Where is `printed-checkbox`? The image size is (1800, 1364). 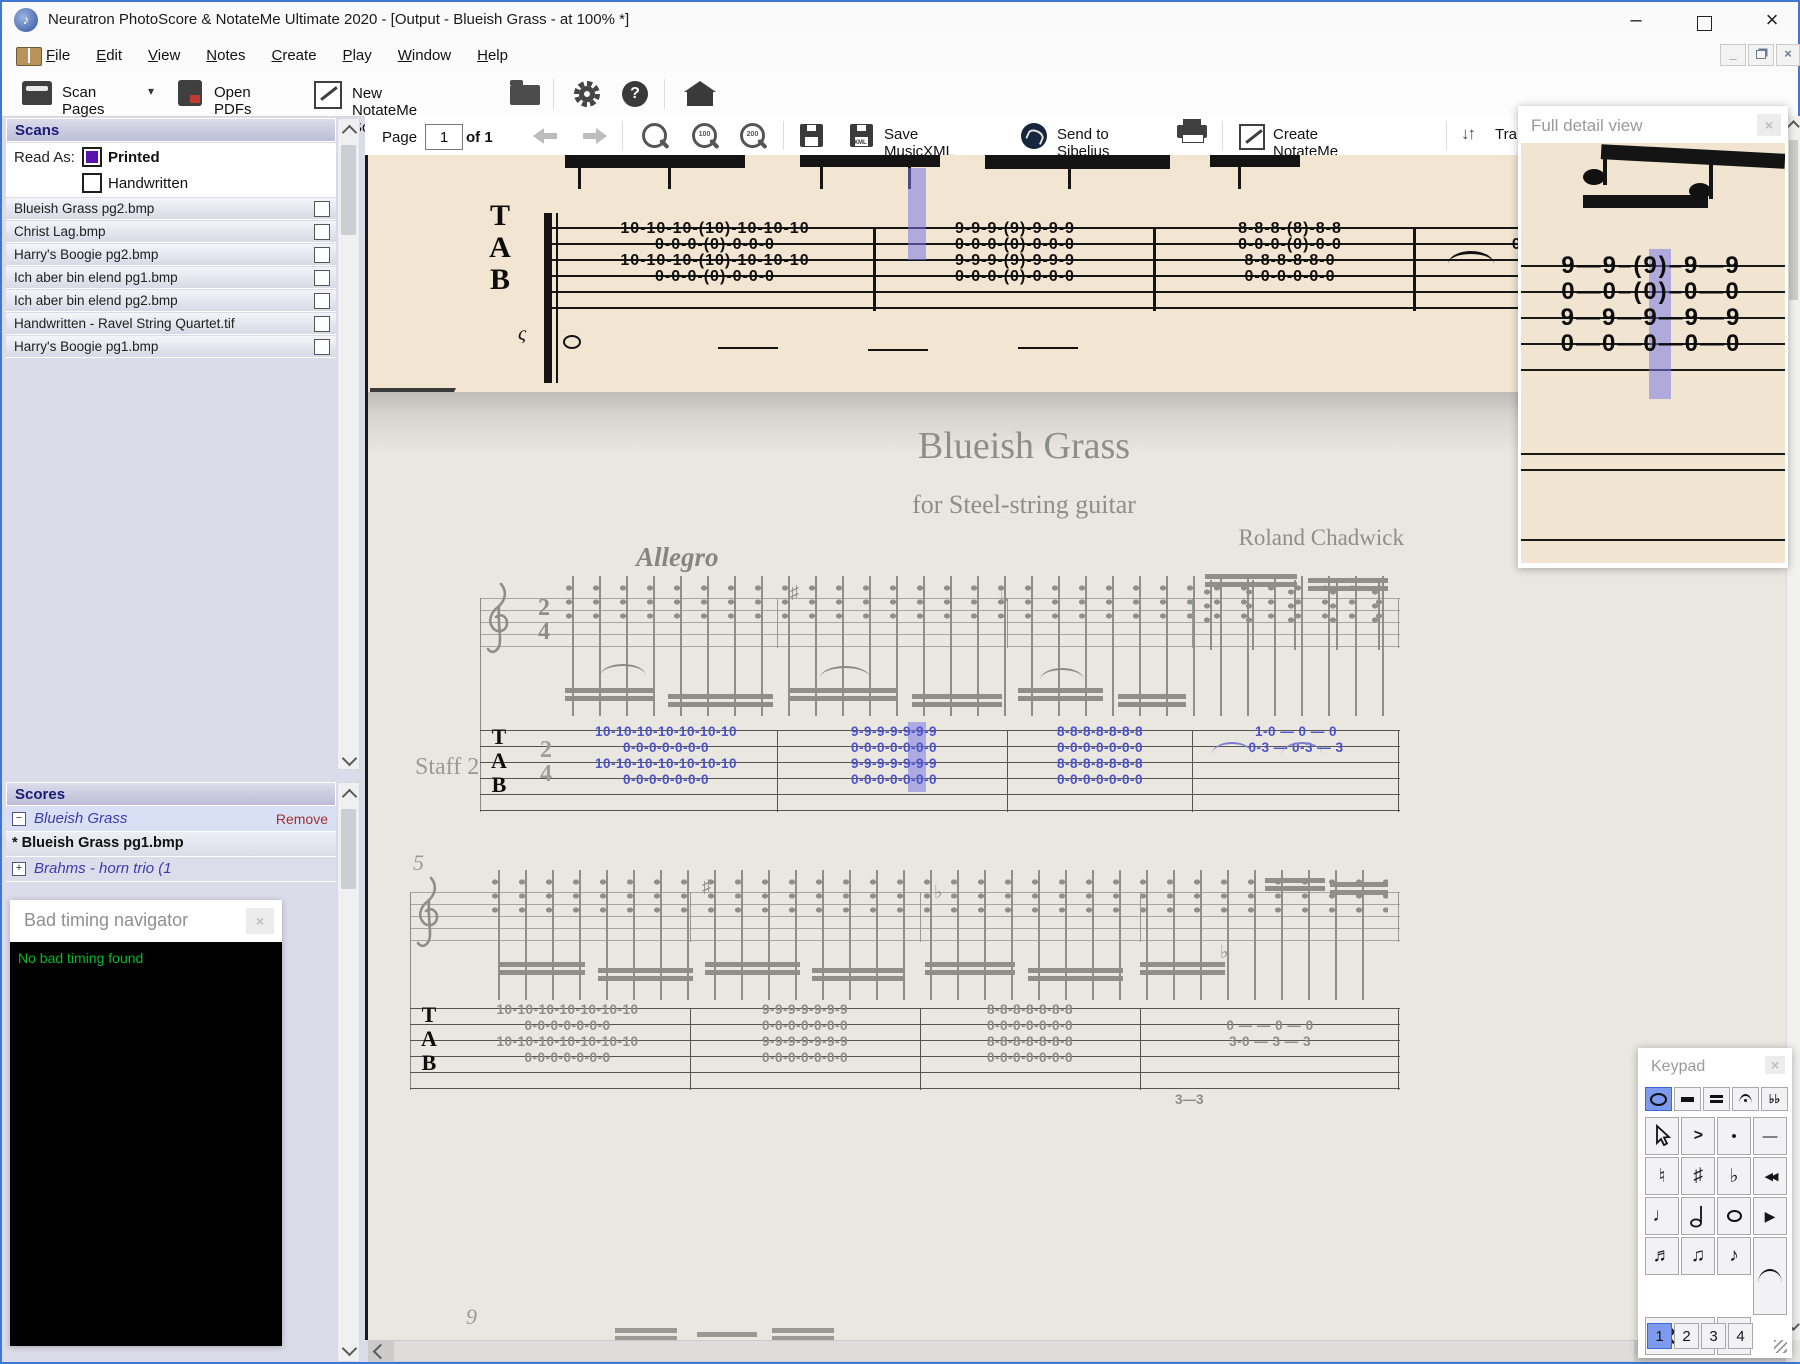 printed-checkbox is located at coordinates (92, 157).